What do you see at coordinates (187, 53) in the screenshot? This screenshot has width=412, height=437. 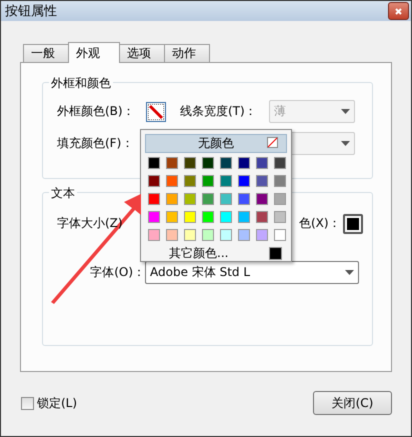 I see `tab: 动作` at bounding box center [187, 53].